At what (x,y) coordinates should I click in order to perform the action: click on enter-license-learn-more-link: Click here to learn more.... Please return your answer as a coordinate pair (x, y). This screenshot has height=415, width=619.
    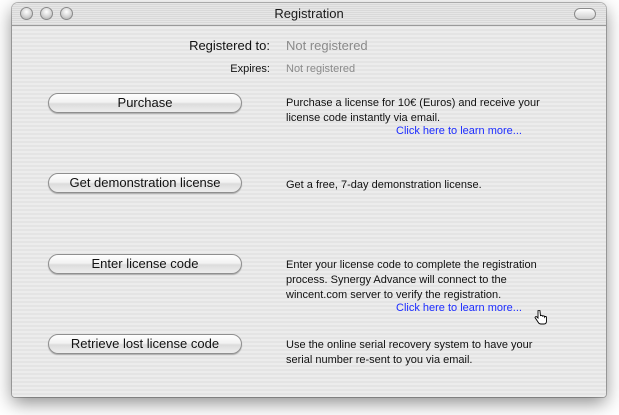
    Looking at the image, I should click on (459, 308).